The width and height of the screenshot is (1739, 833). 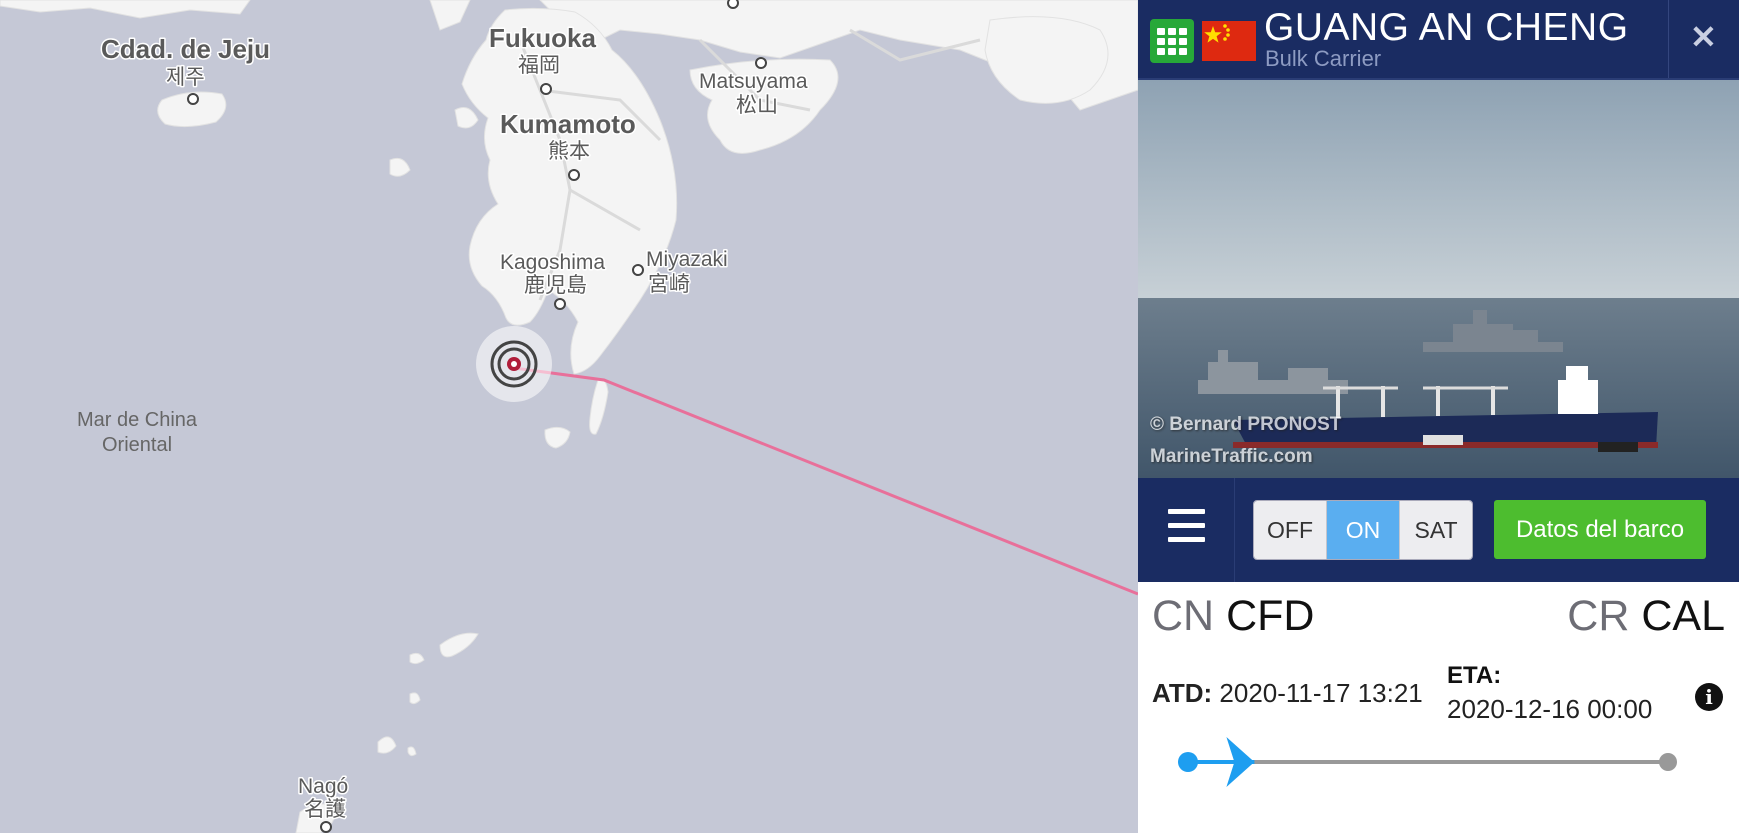 I want to click on voyage-progress-bar, so click(x=1427, y=762).